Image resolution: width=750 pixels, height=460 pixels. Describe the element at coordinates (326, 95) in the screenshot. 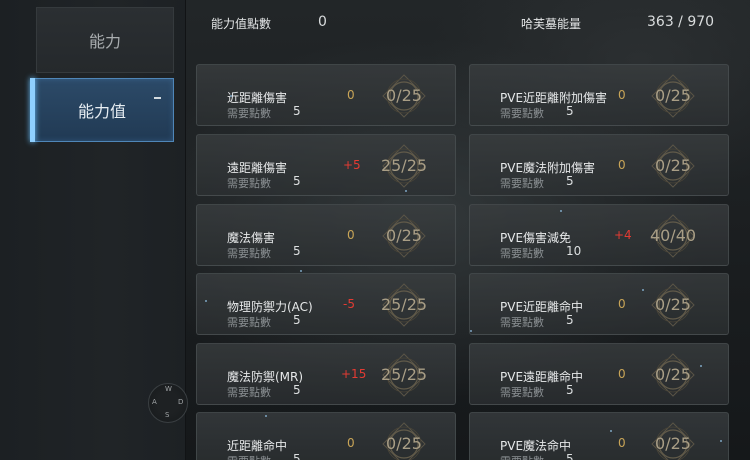

I see `stat-card: 近距離傷害需要點數 5 0 0/25` at that location.